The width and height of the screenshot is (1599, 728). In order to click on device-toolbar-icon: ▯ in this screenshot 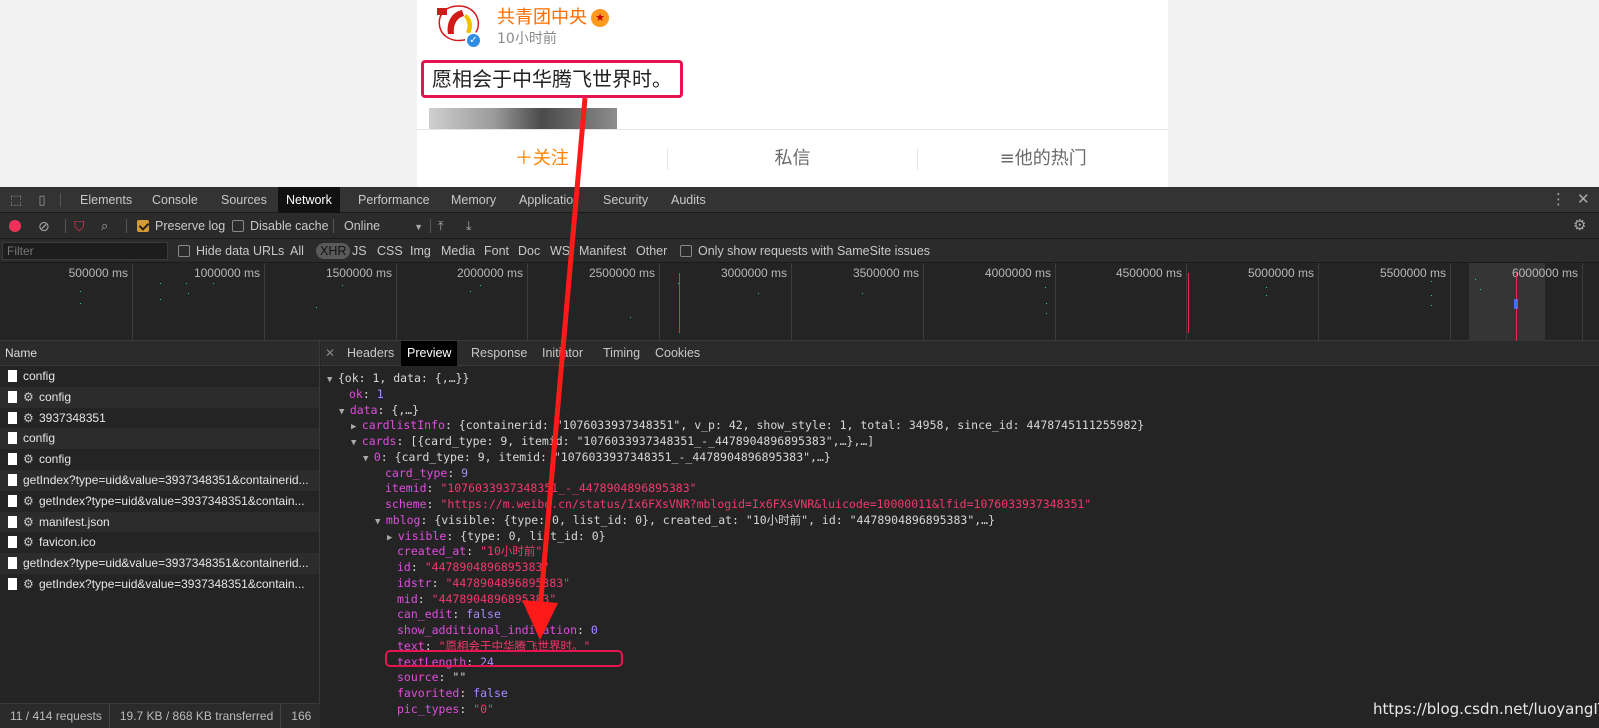, I will do `click(42, 200)`.